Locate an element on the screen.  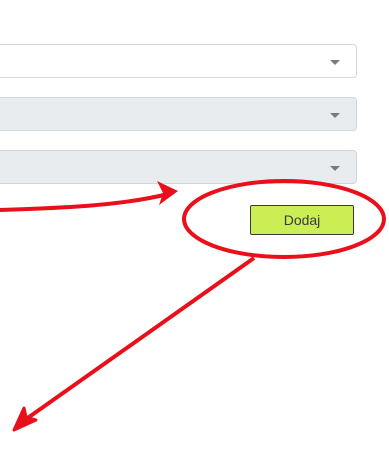
pointer-arrow-left is located at coordinates (84, 202).